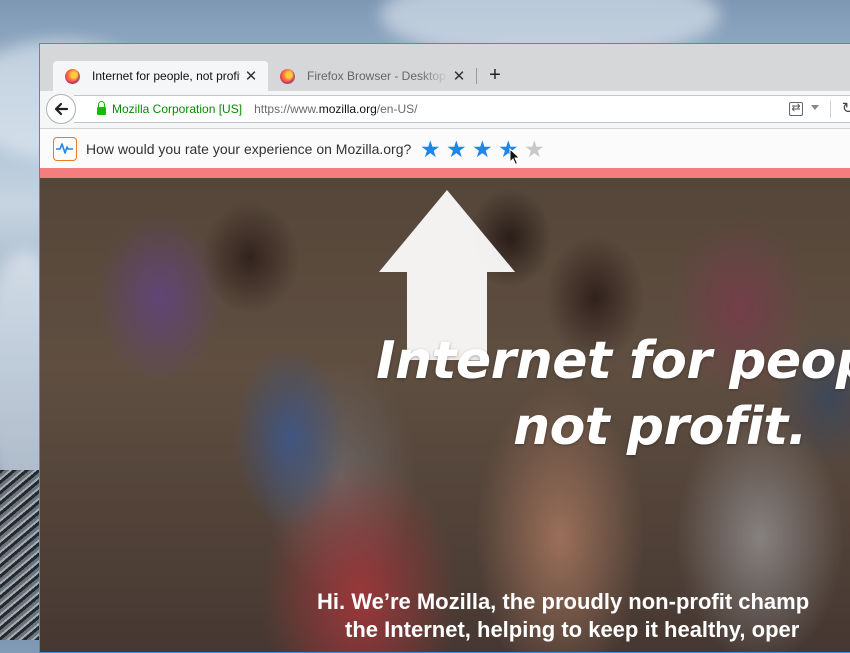 The height and width of the screenshot is (653, 850). Describe the element at coordinates (65, 148) in the screenshot. I see `heartbeat-icon` at that location.